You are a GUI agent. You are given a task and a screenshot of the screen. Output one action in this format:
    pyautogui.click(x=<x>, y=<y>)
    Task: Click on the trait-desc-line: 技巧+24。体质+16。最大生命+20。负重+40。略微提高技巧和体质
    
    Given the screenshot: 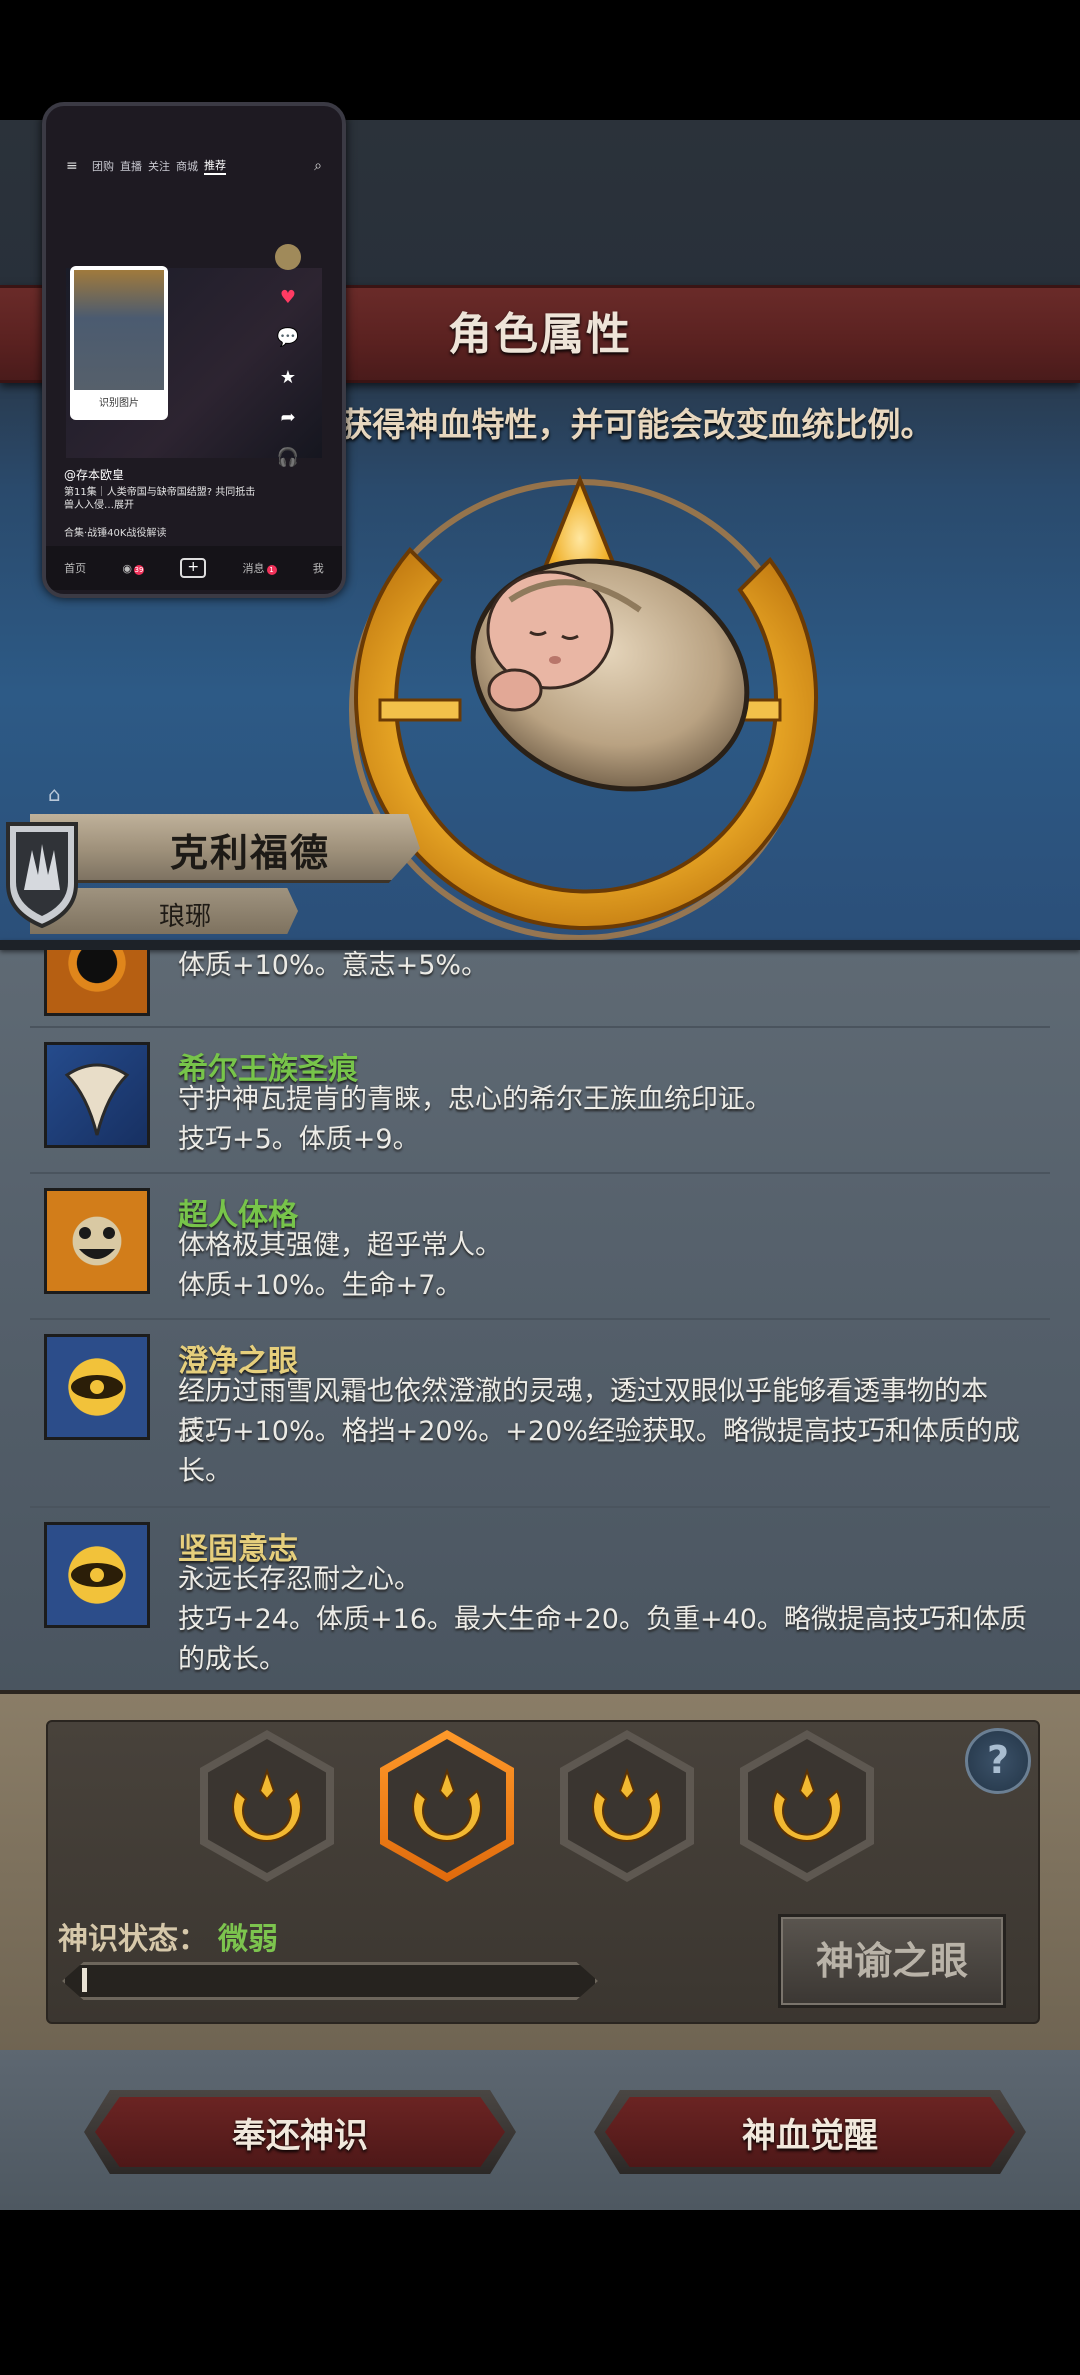 What is the action you would take?
    pyautogui.click(x=602, y=1619)
    